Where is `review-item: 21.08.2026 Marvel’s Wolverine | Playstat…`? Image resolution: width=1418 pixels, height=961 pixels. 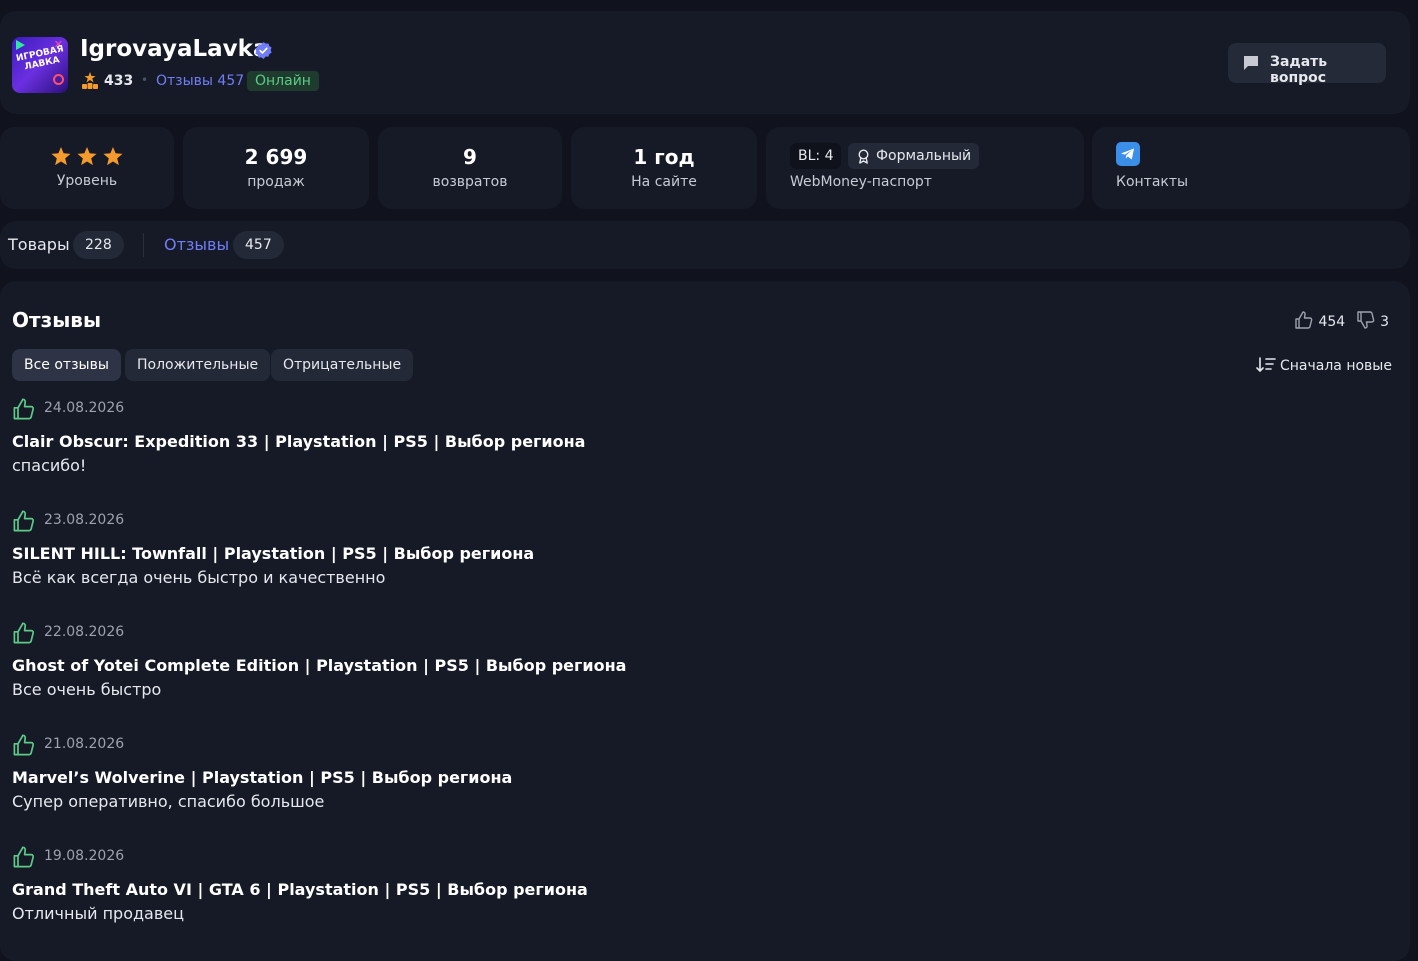
review-item: 21.08.2026 Marvel’s Wolverine | Playstat… is located at coordinates (462, 783).